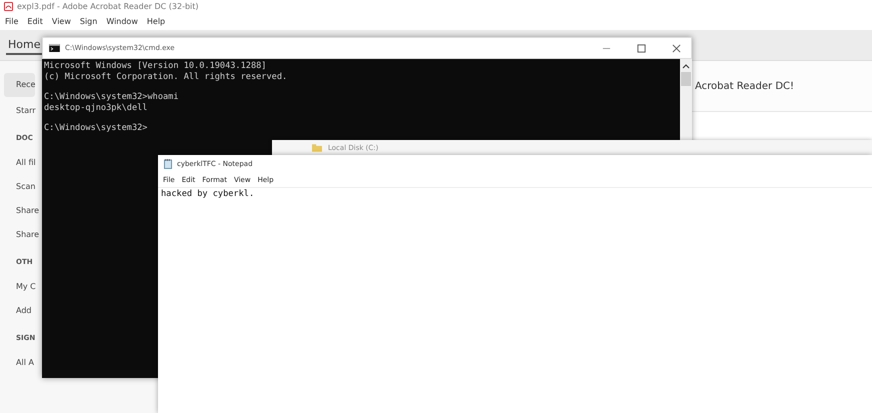 This screenshot has height=413, width=872. Describe the element at coordinates (20, 111) in the screenshot. I see `sidebar-item: Starr` at that location.